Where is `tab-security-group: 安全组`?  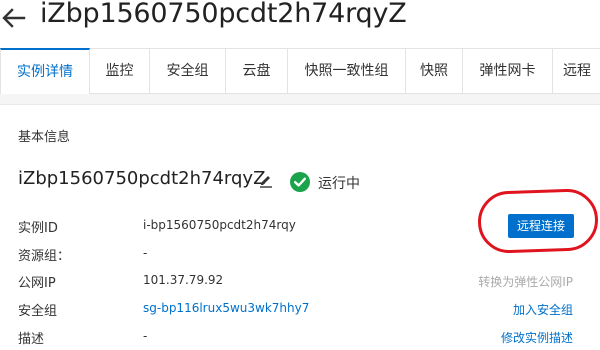 tab-security-group: 安全组 is located at coordinates (188, 70).